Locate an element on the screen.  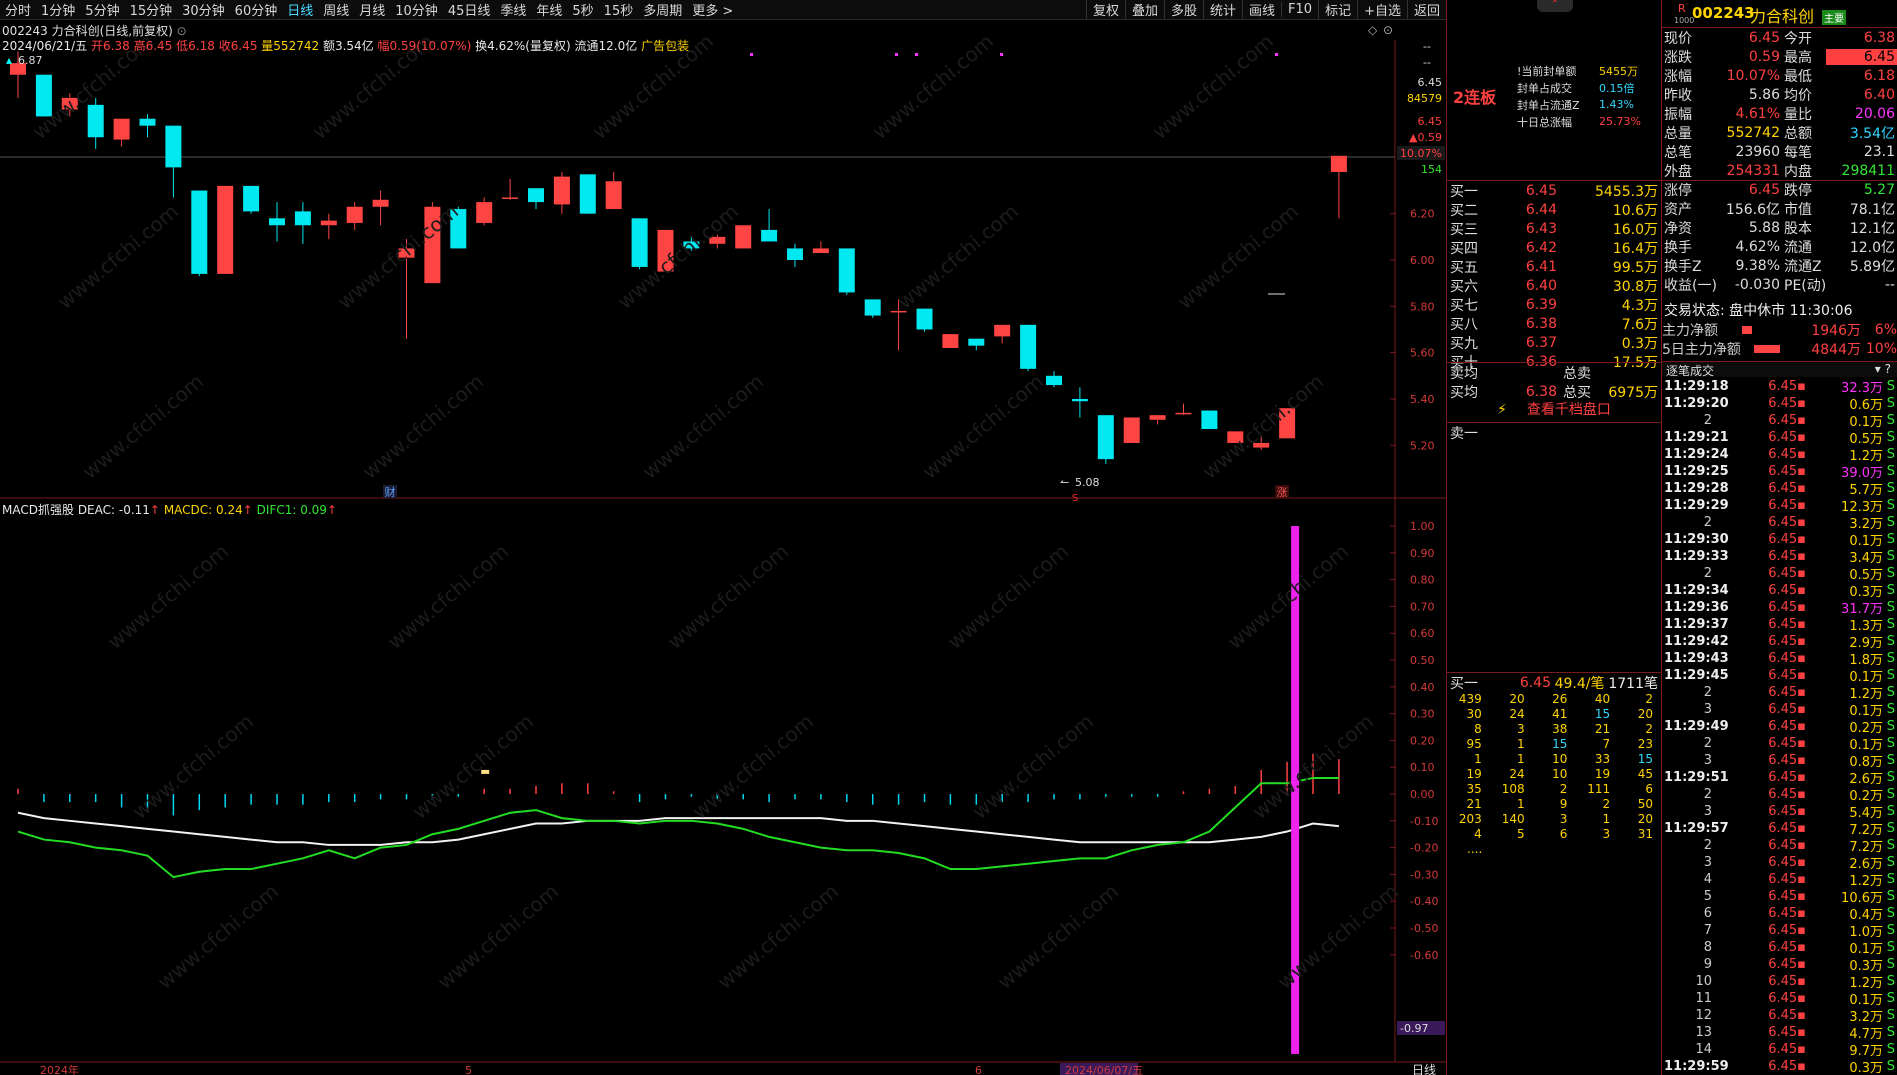
main-net-value: 1946万 is located at coordinates (1836, 330).